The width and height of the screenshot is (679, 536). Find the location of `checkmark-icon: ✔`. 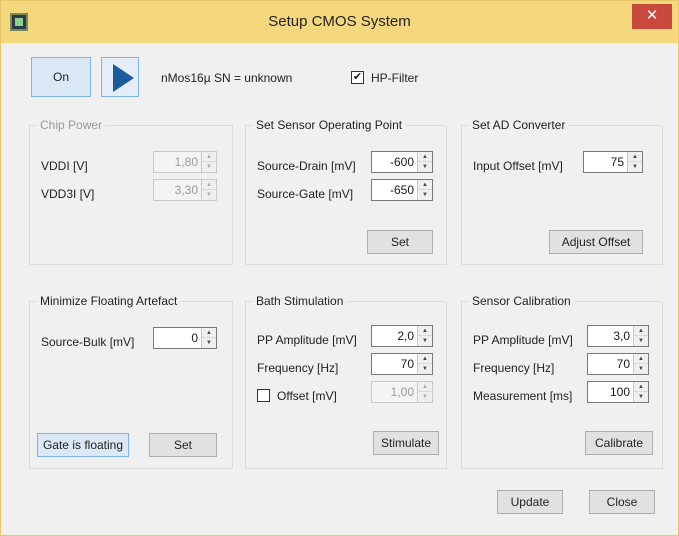

checkmark-icon: ✔ is located at coordinates (357, 77).